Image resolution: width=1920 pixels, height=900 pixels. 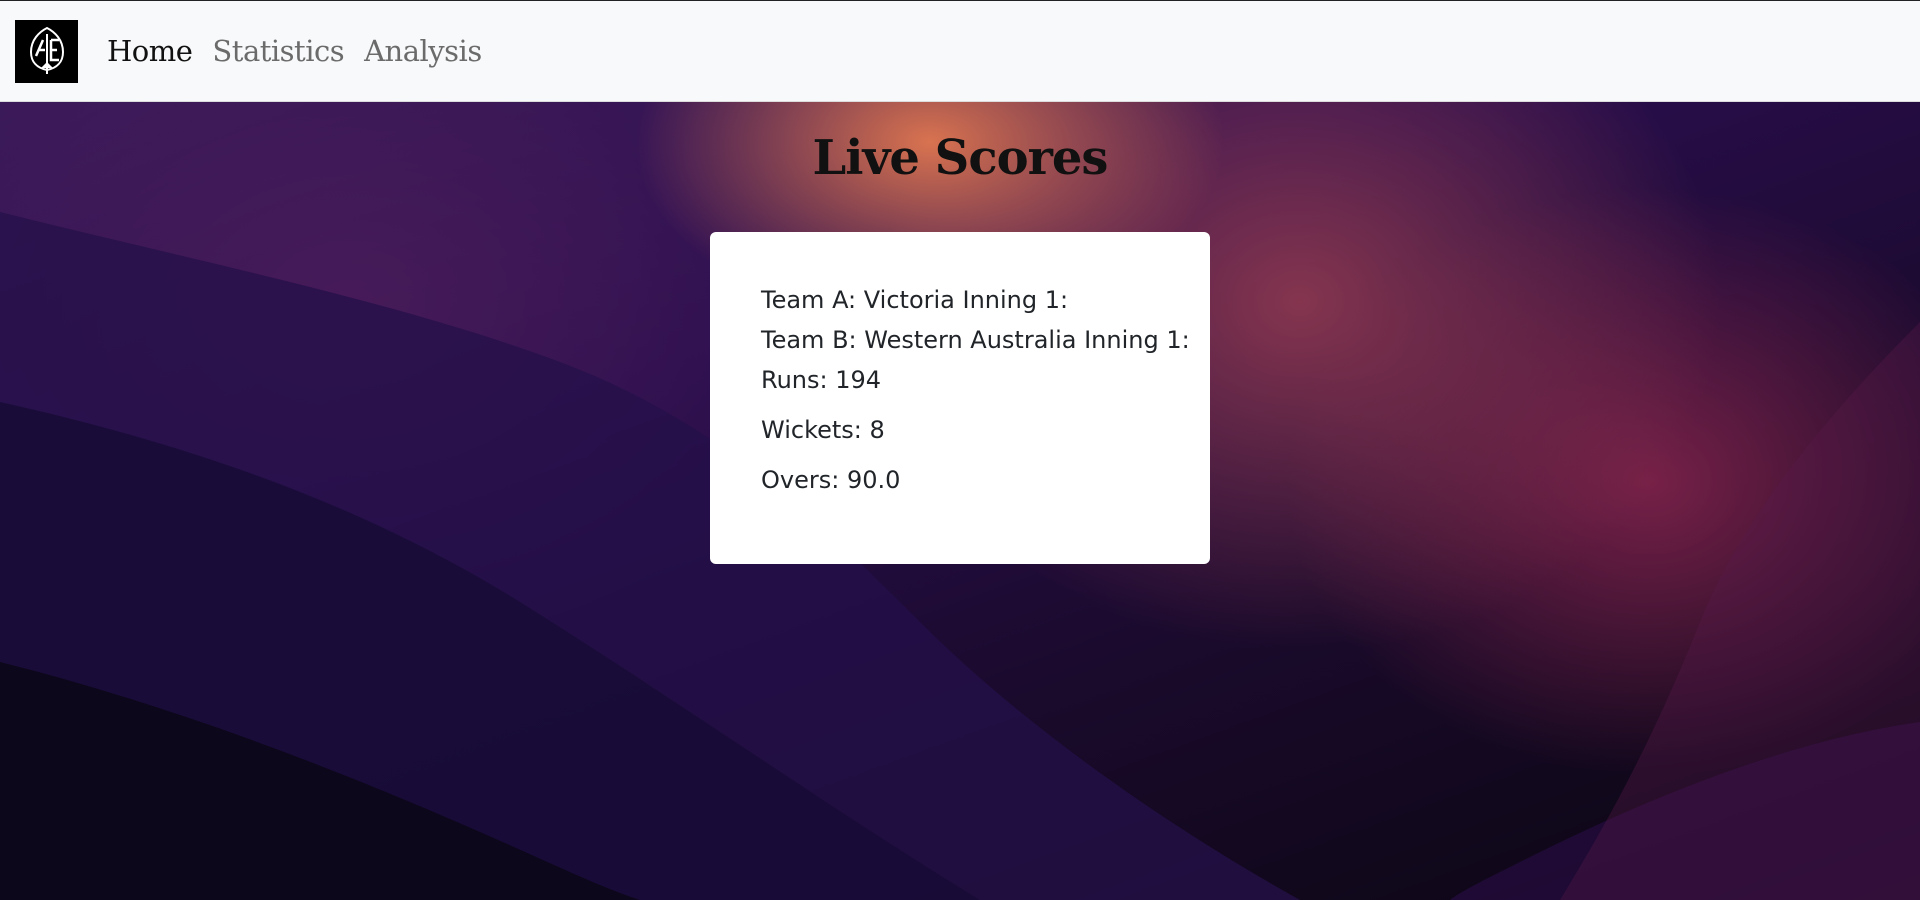 I want to click on bat-logo-icon, so click(x=46, y=50).